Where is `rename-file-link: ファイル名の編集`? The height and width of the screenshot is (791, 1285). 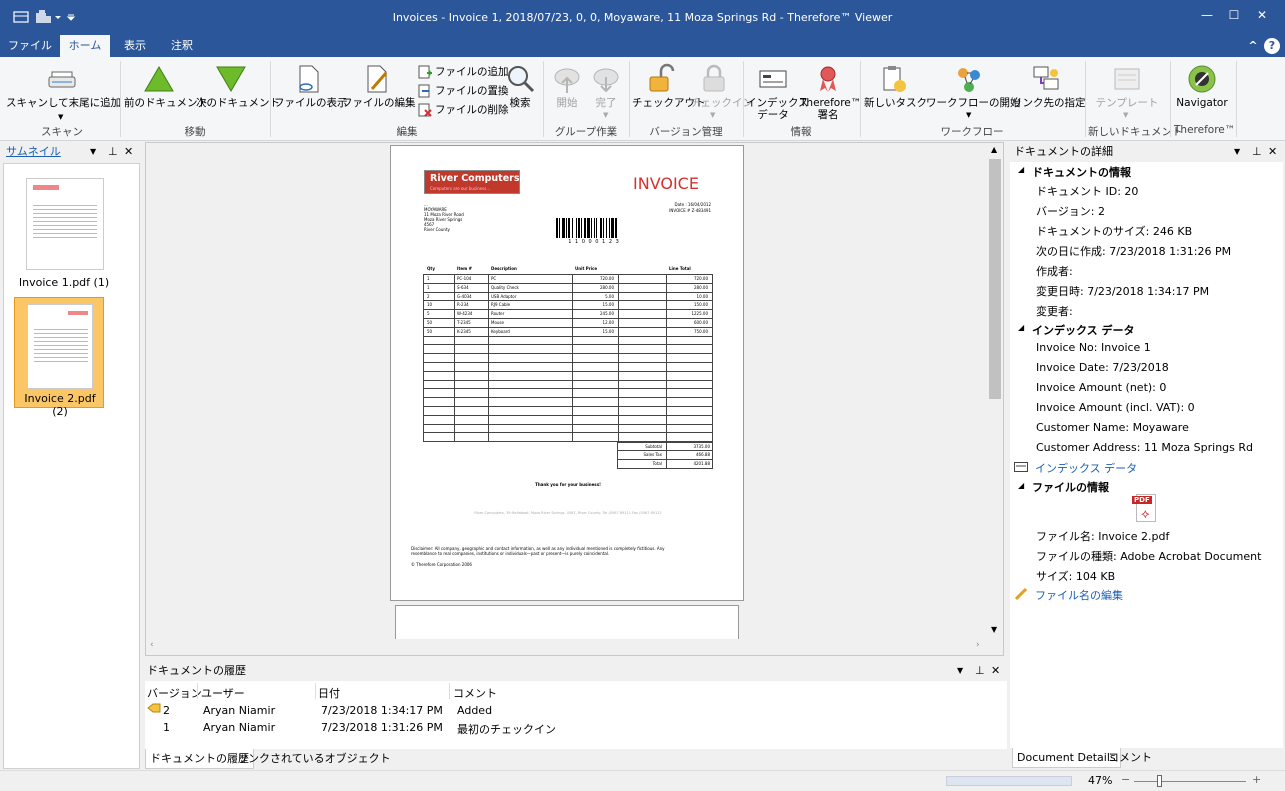 rename-file-link: ファイル名の編集 is located at coordinates (1079, 595).